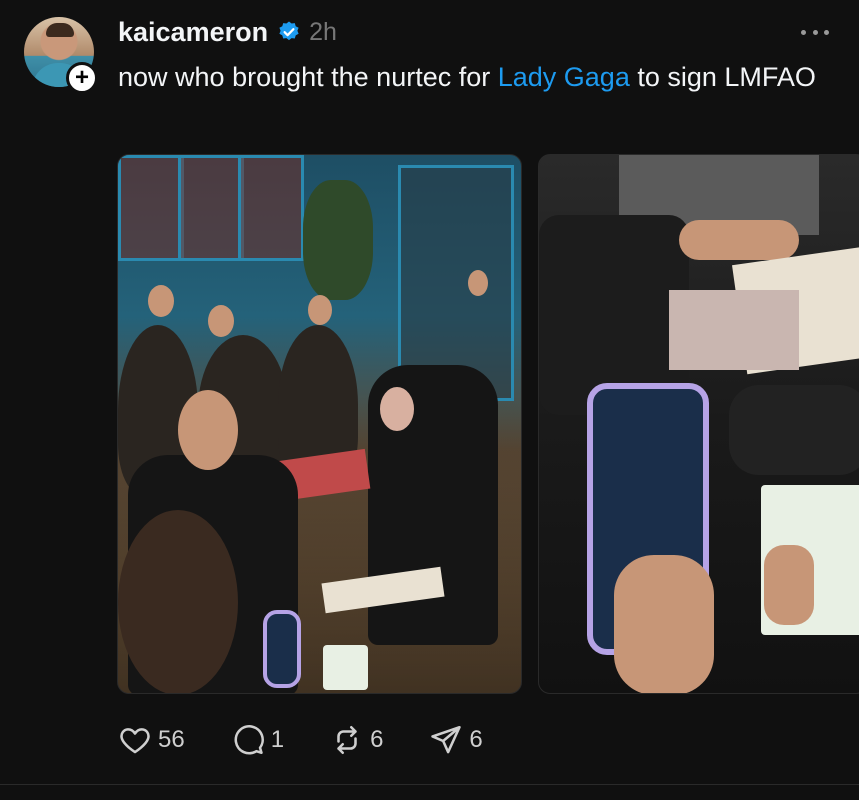 This screenshot has height=800, width=859. Describe the element at coordinates (208, 430) in the screenshot. I see `fan-face` at that location.